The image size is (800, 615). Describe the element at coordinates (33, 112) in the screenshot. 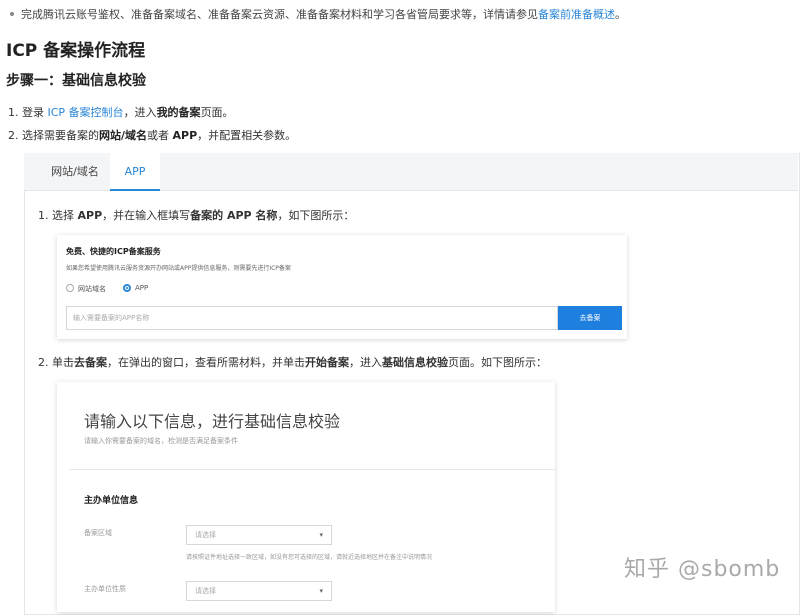

I see `step-text: 登录` at that location.